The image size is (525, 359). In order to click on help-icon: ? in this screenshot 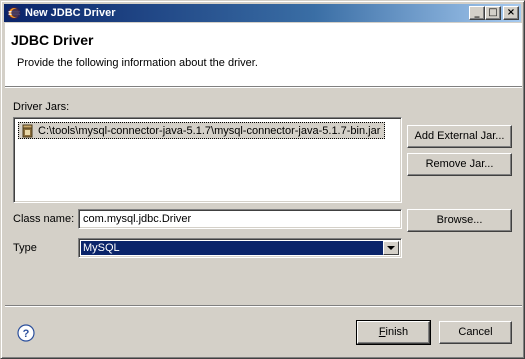, I will do `click(26, 333)`.